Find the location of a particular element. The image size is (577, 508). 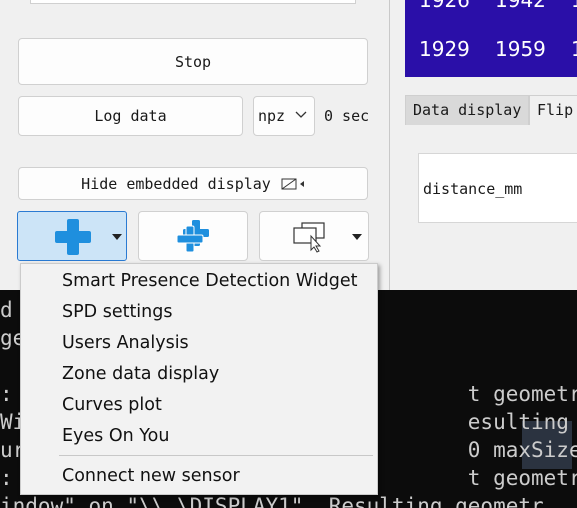

windows-cursor-icon is located at coordinates (309, 237).